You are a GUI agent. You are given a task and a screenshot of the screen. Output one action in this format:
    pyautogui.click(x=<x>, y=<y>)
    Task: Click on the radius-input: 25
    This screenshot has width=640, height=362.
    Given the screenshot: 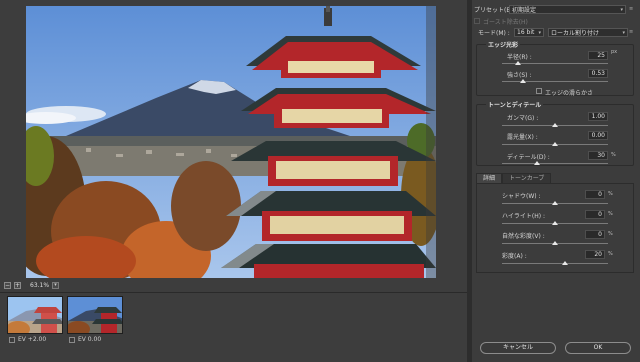 What is the action you would take?
    pyautogui.click(x=598, y=55)
    